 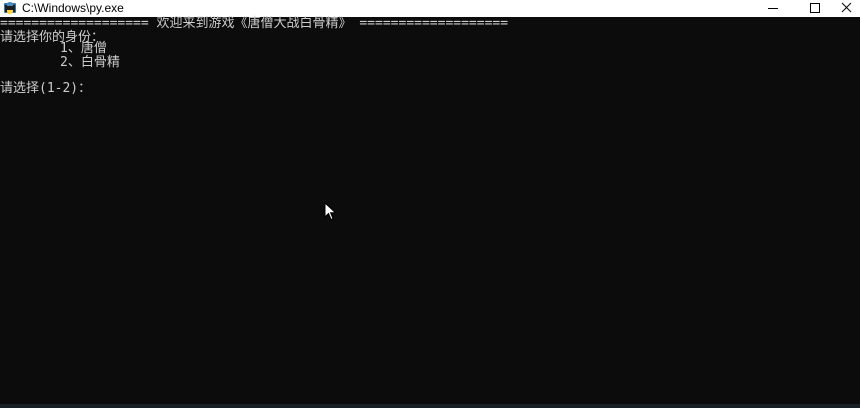 I want to click on bottom-edge, so click(x=430, y=406).